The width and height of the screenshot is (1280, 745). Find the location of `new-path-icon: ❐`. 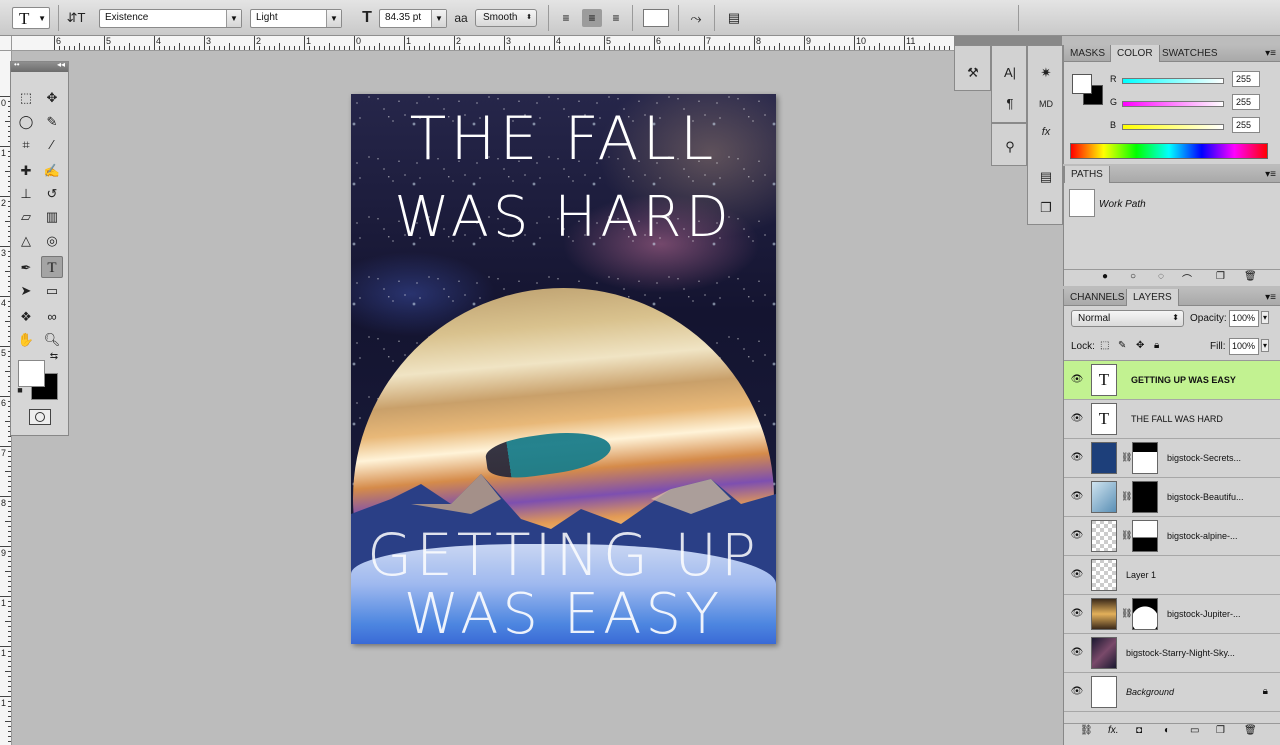

new-path-icon: ❐ is located at coordinates (1220, 276).